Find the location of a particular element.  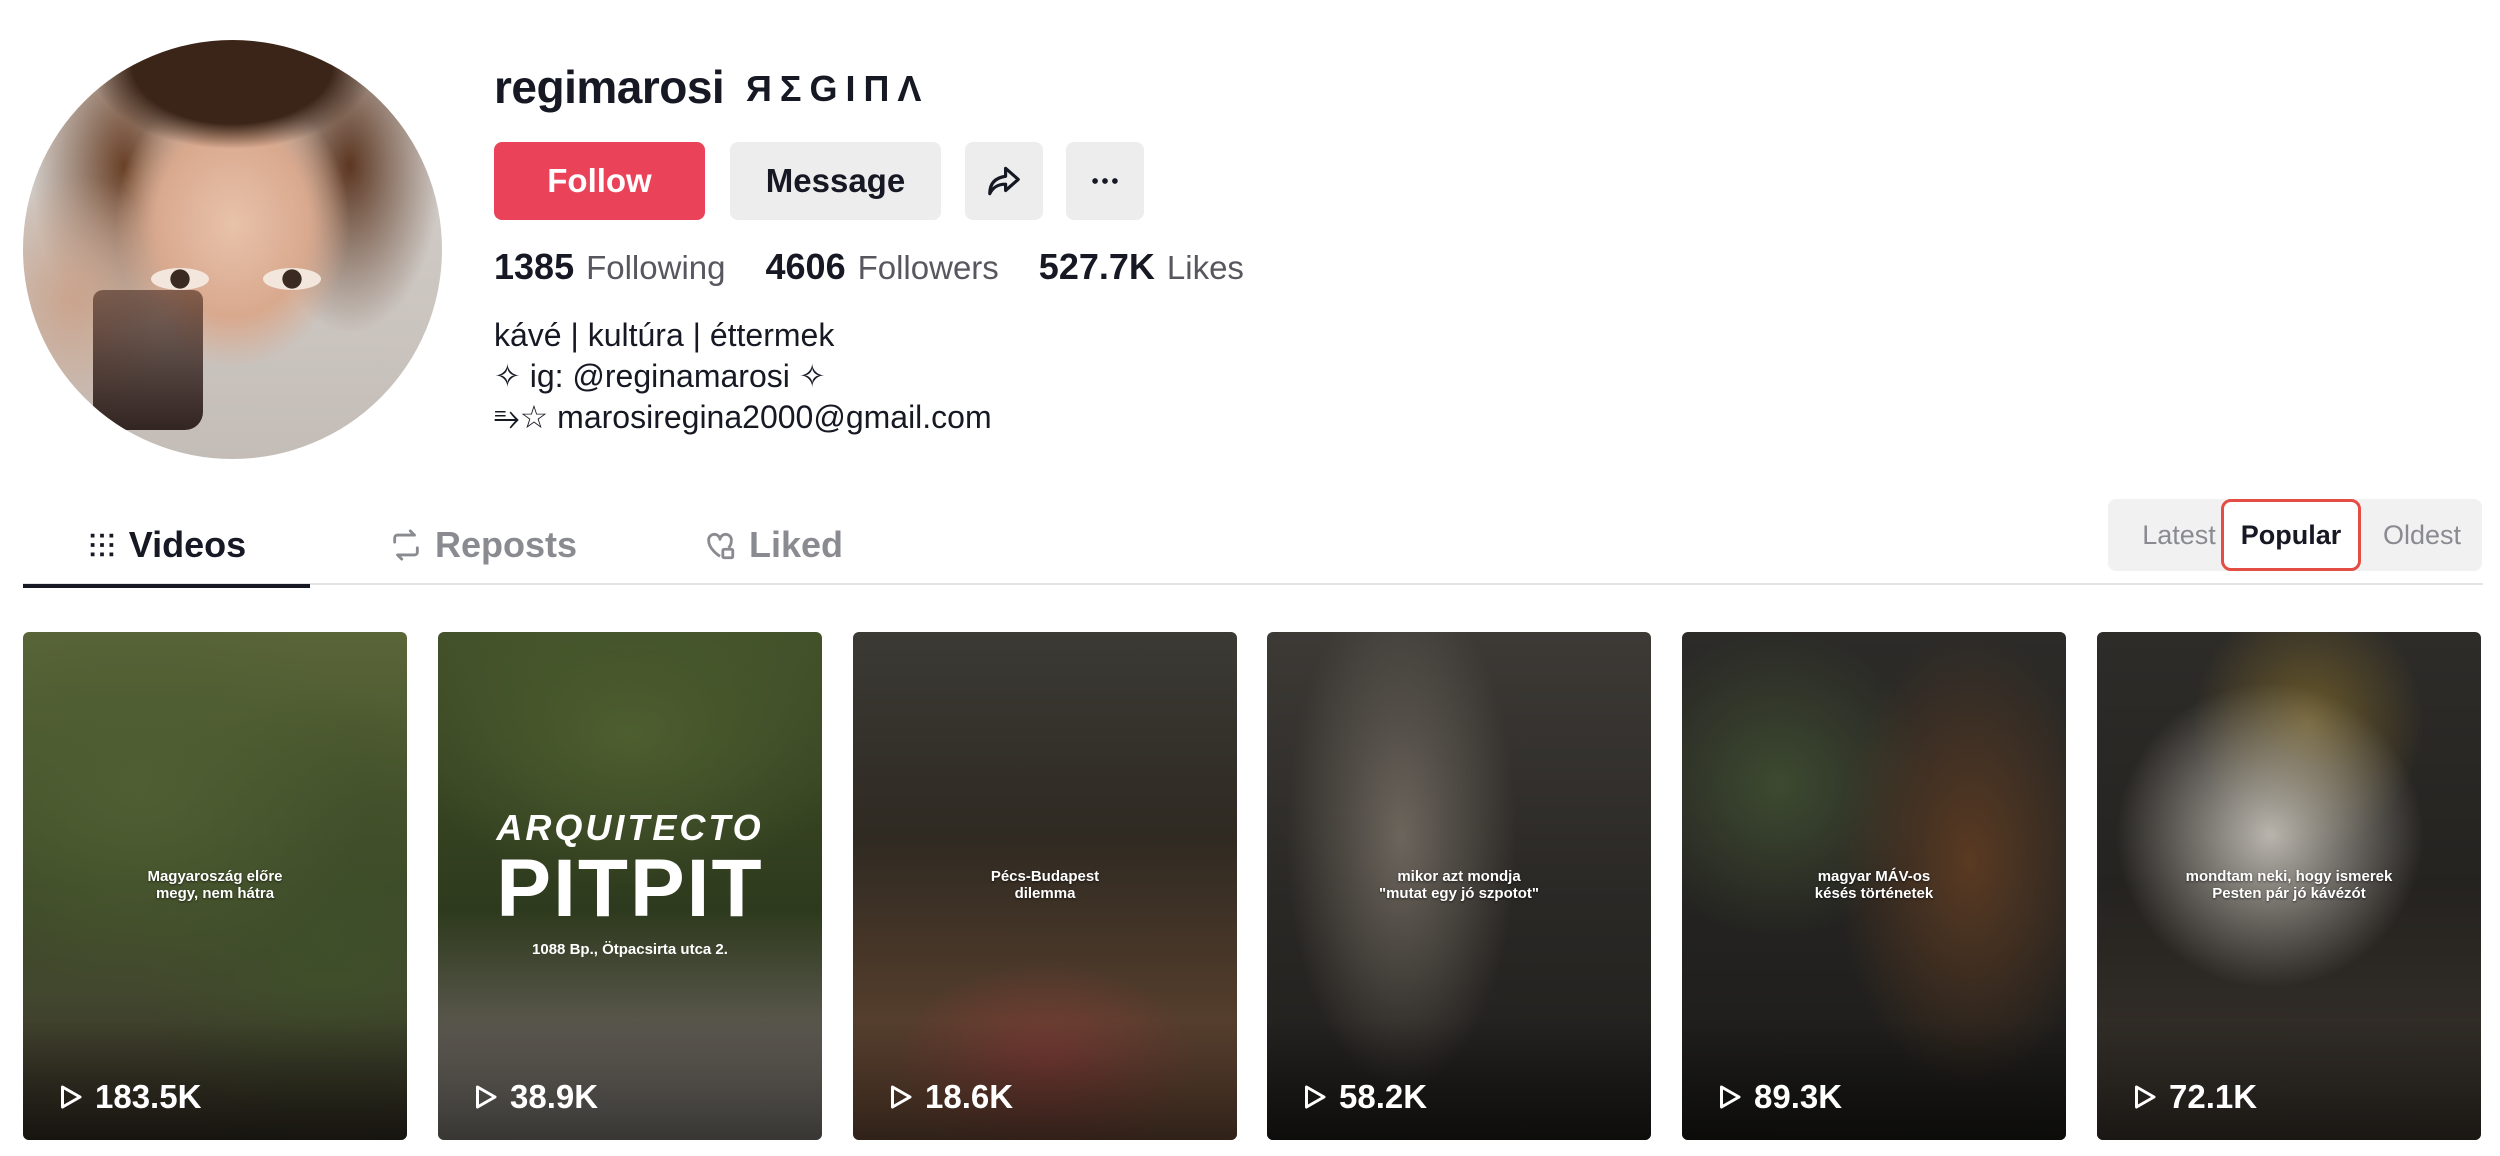

video-view-count: 89.3K is located at coordinates (1798, 1096).